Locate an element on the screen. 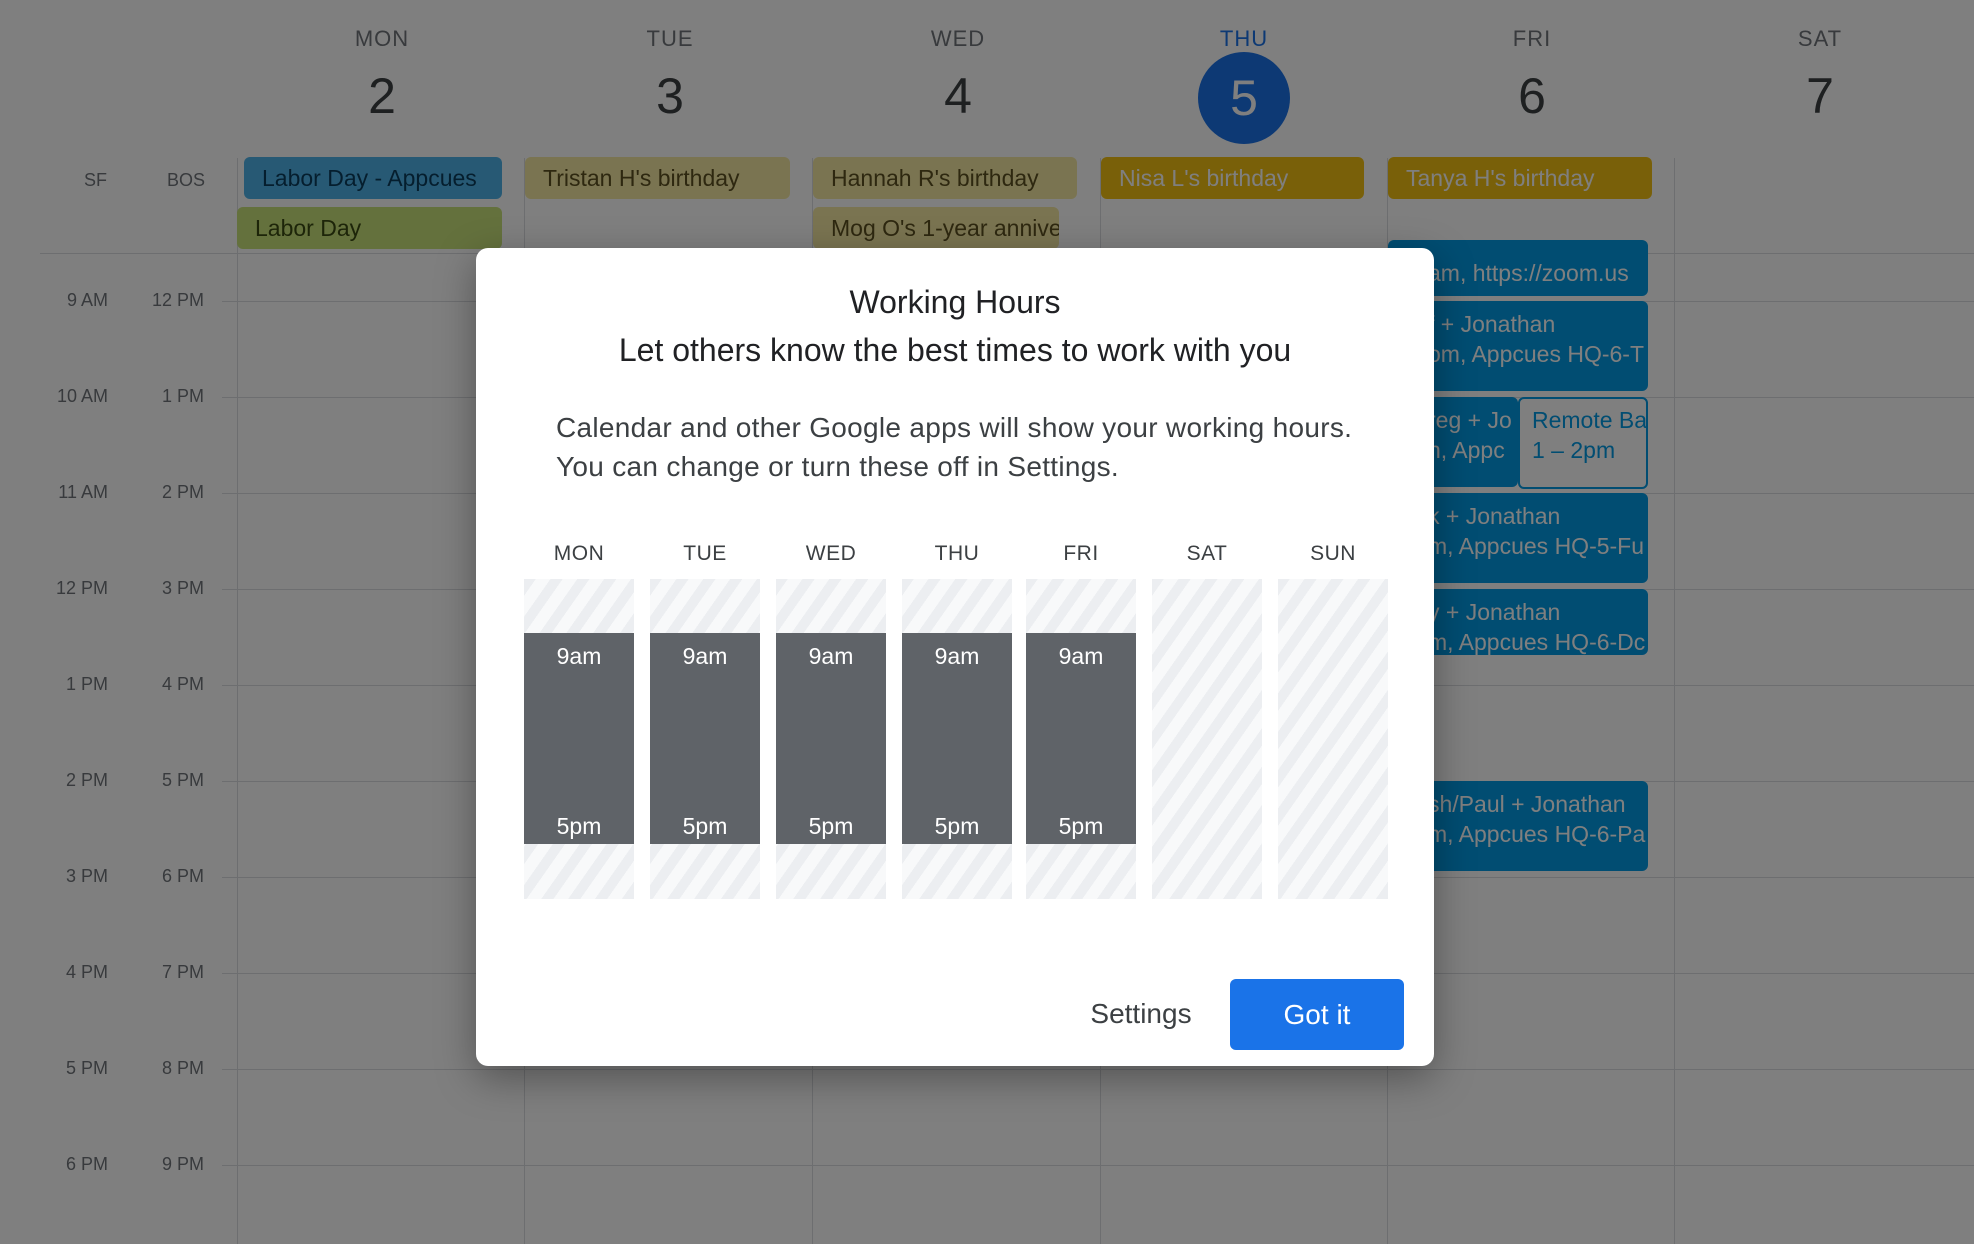 The height and width of the screenshot is (1244, 1974). working-day-label: THU is located at coordinates (957, 553).